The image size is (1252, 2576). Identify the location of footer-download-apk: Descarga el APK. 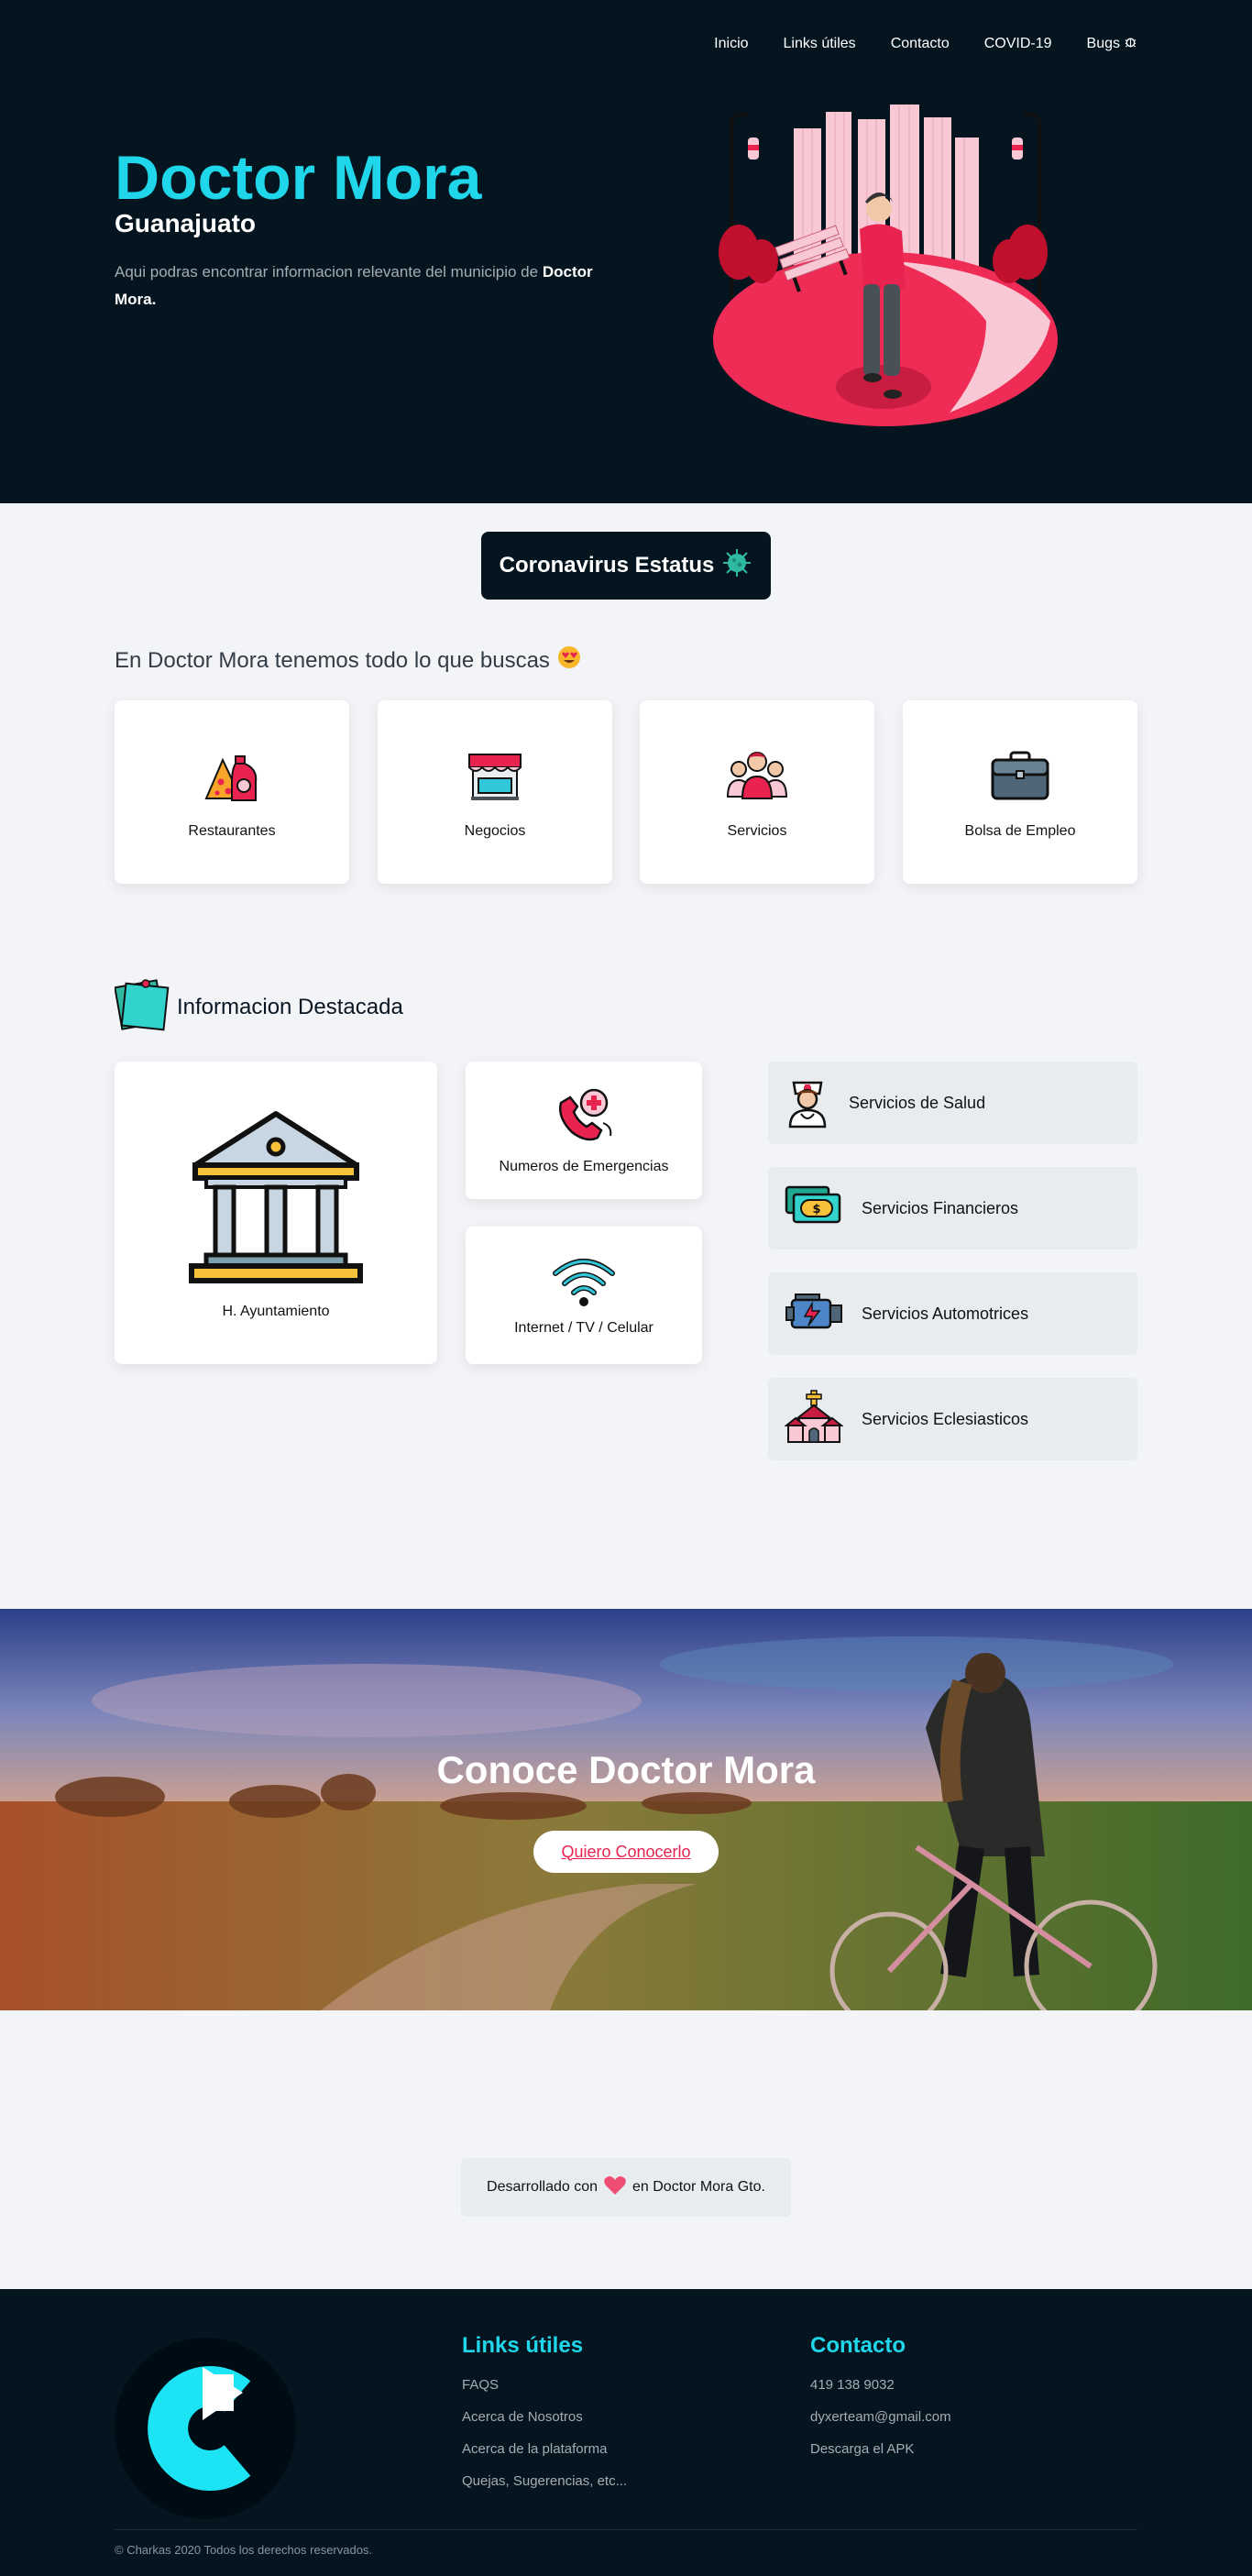
(880, 2455).